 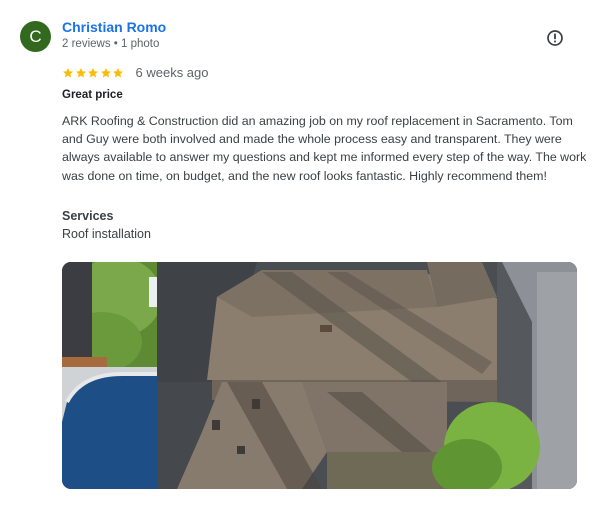 What do you see at coordinates (92, 95) in the screenshot?
I see `review-headline: Great price` at bounding box center [92, 95].